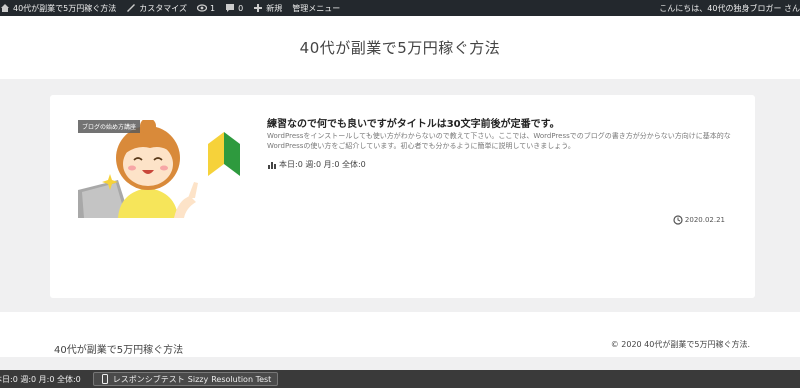  I want to click on admin-bar-customize: カスタマイズ, so click(156, 8).